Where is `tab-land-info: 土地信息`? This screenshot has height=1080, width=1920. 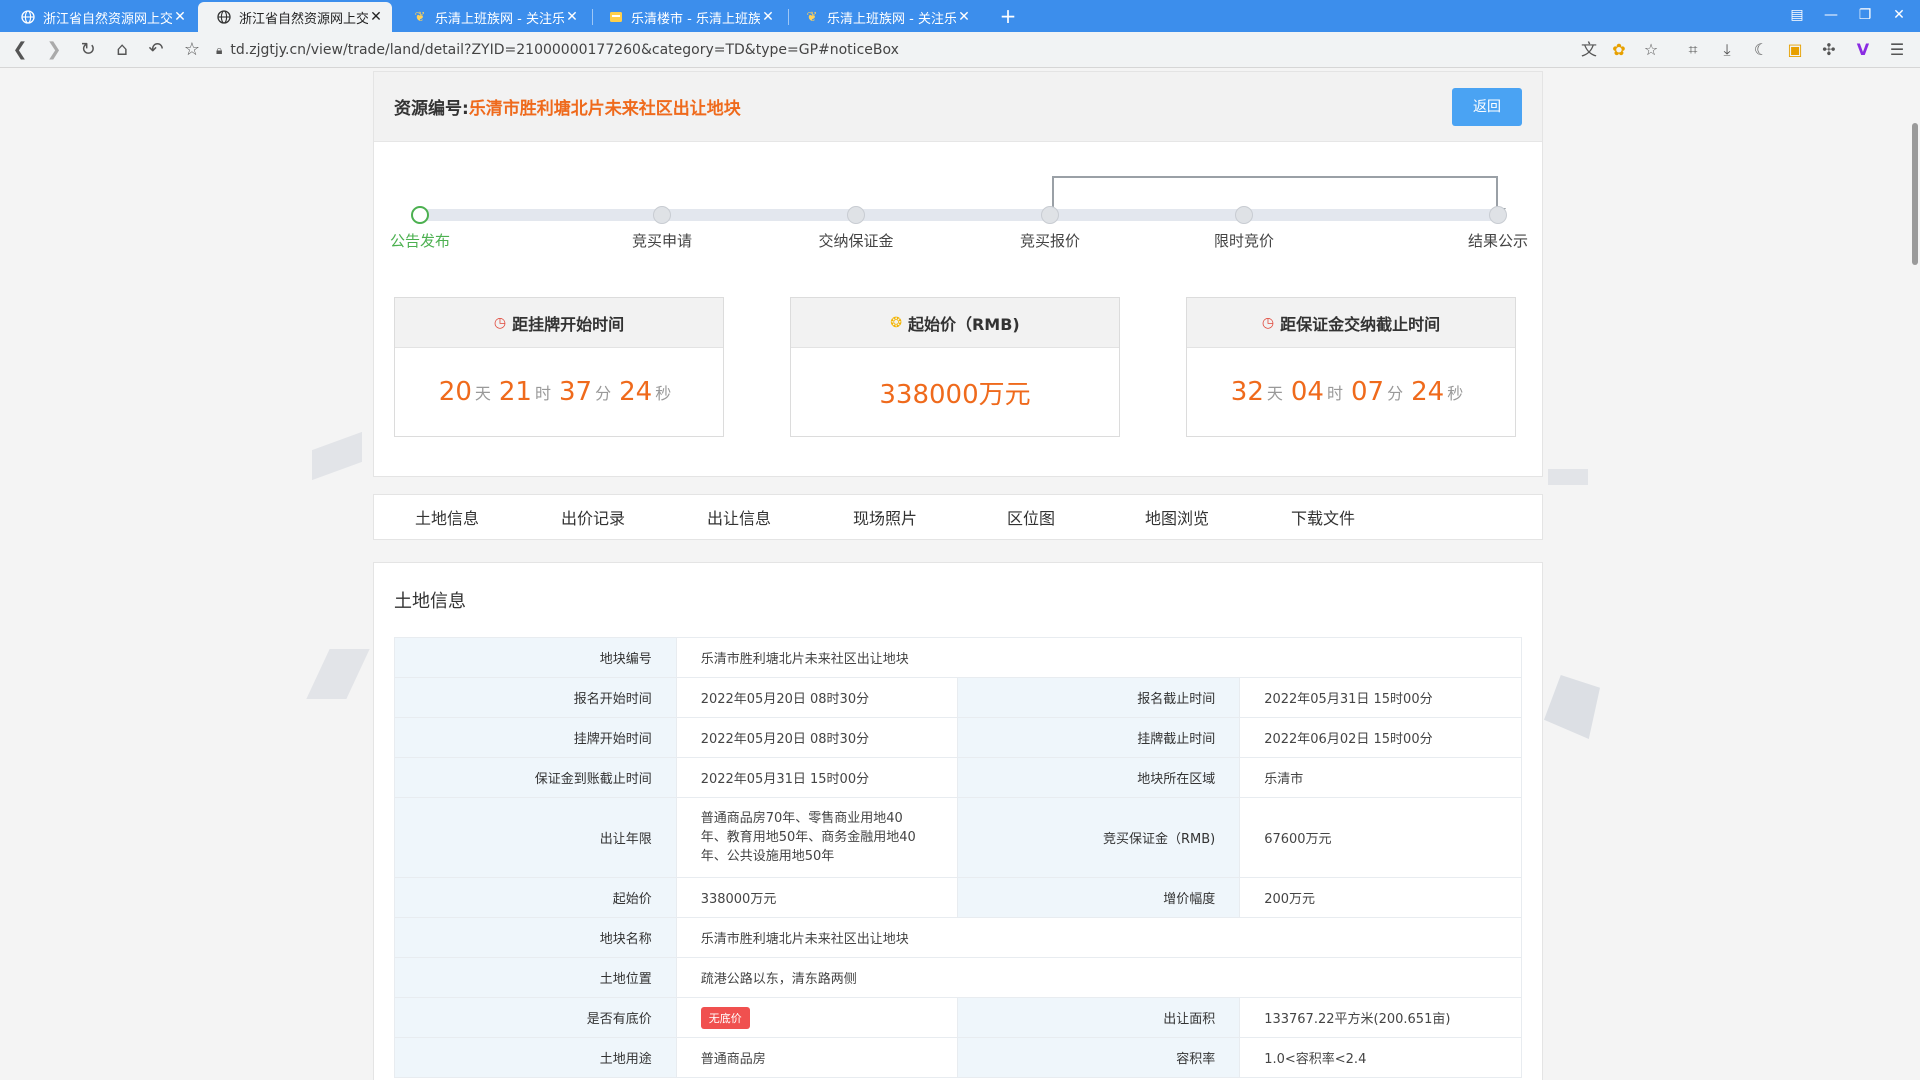
tab-land-info: 土地信息 is located at coordinates (447, 517).